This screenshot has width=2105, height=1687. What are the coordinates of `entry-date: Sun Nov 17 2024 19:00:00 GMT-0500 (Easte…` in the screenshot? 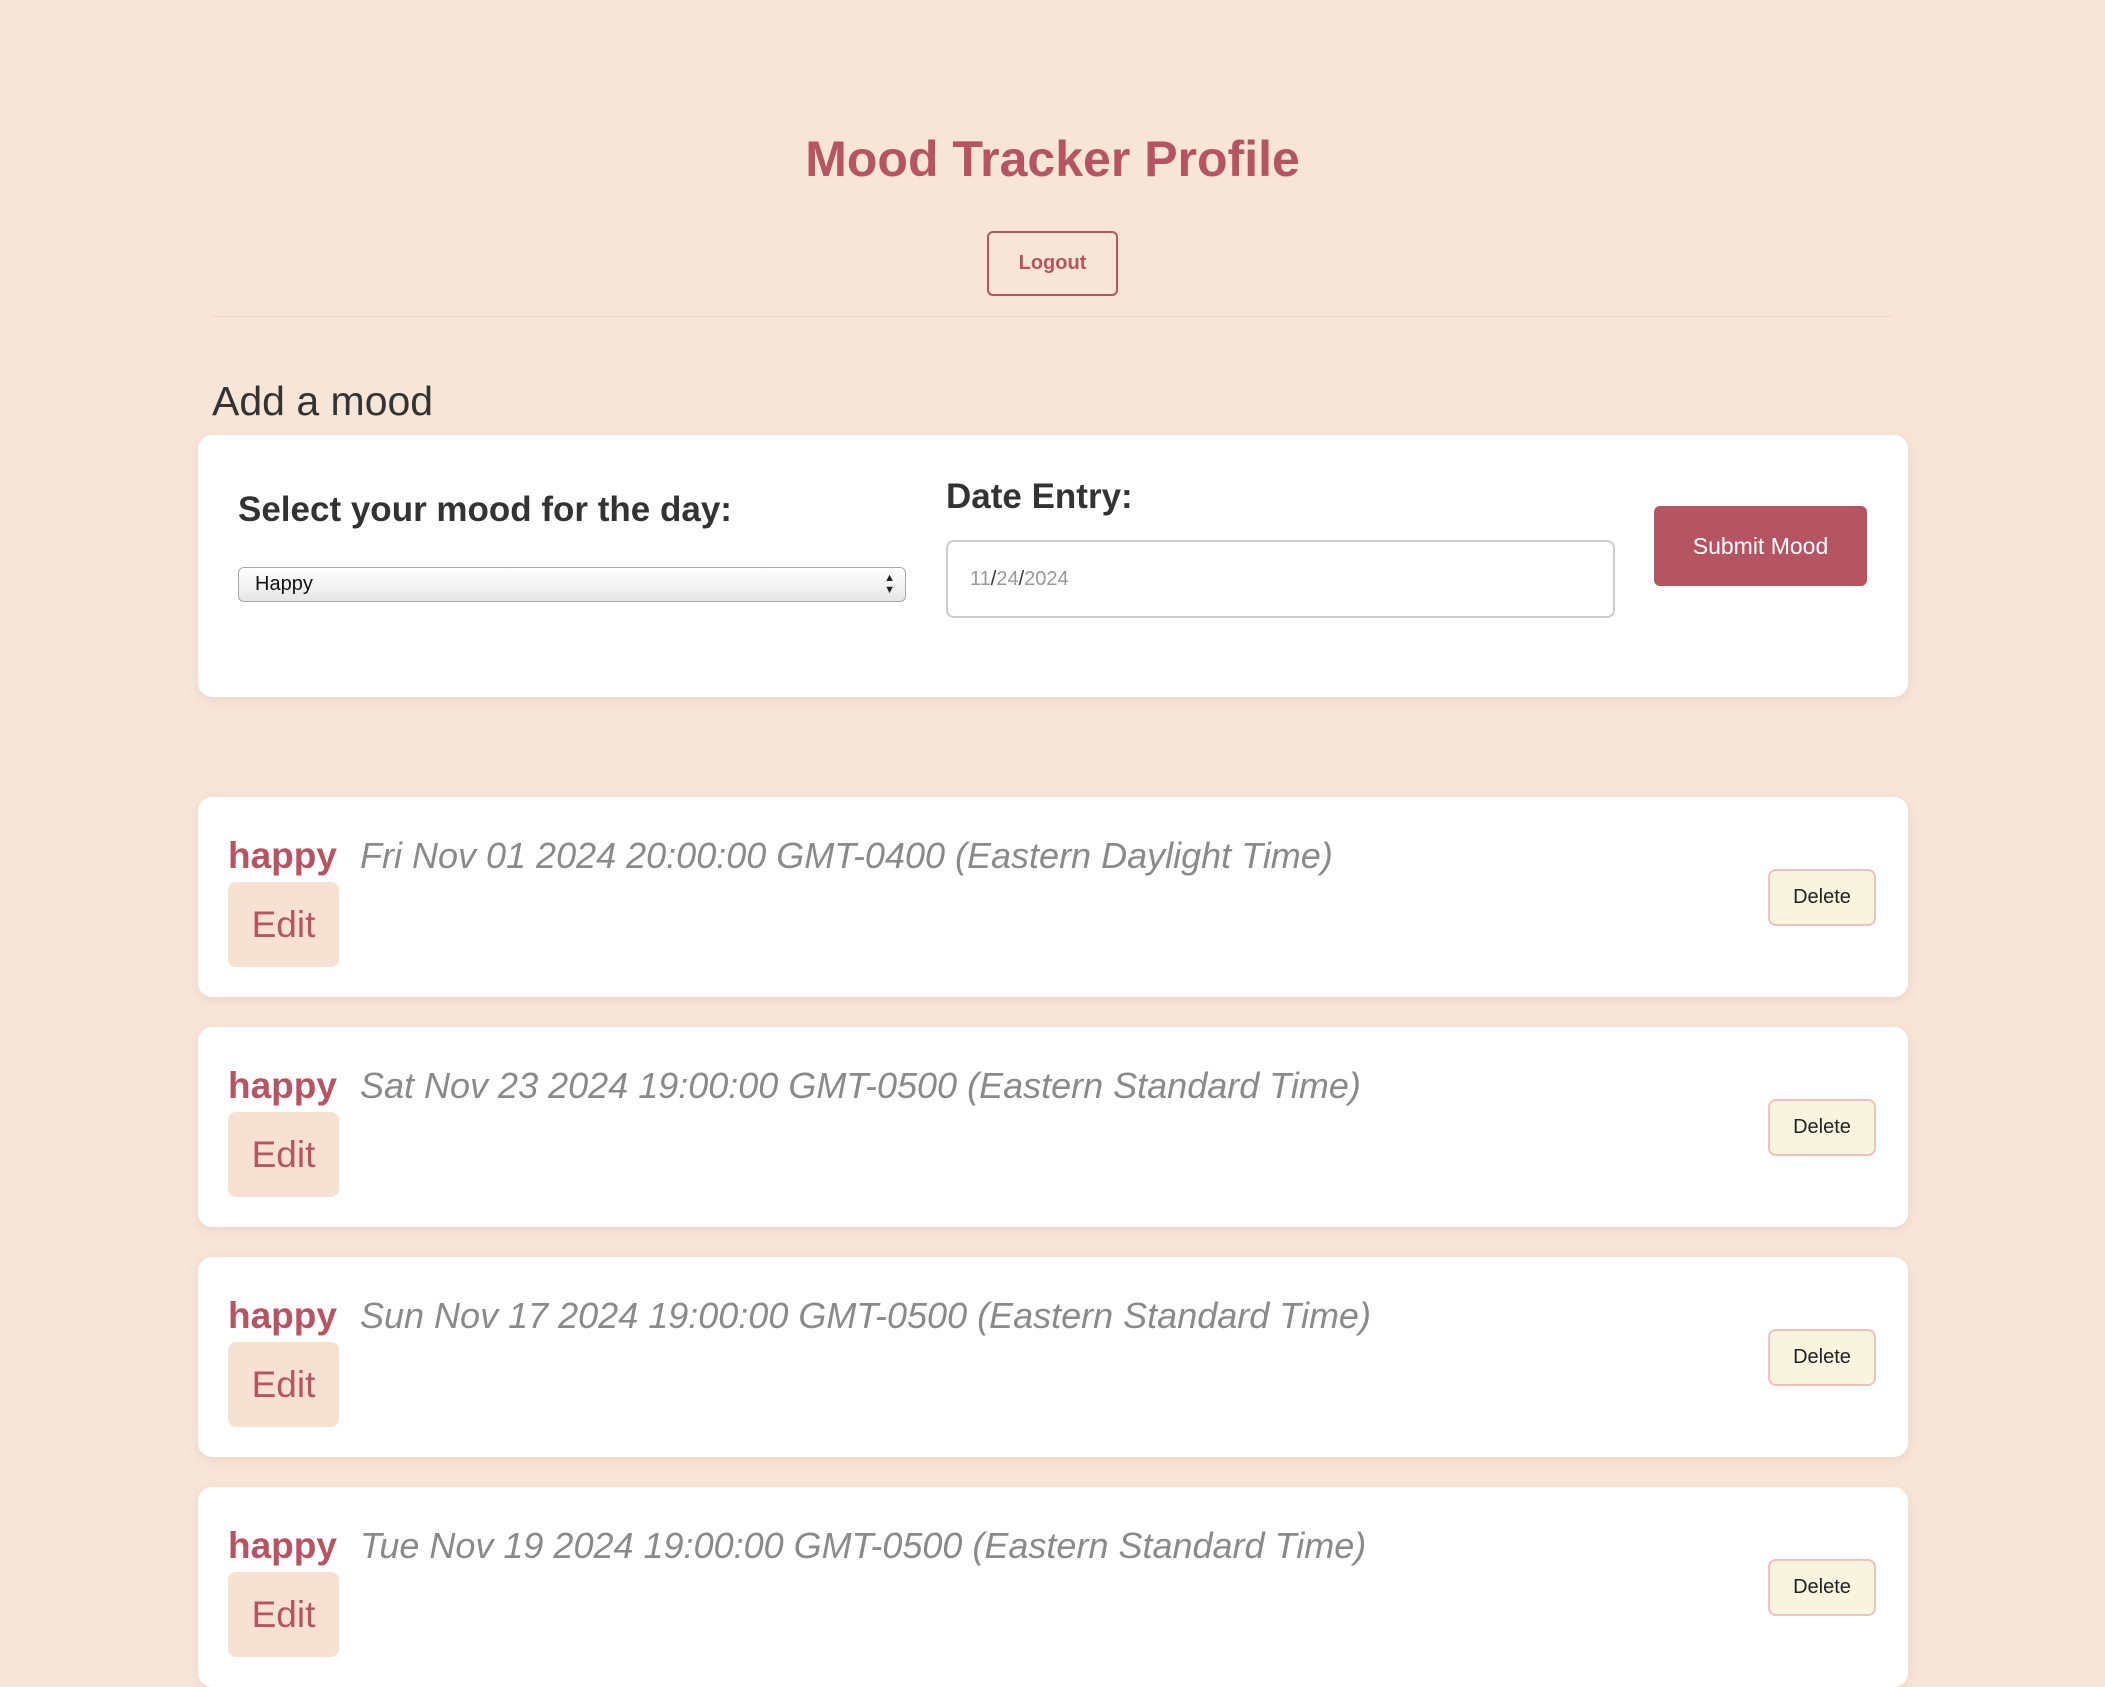 It's located at (865, 1315).